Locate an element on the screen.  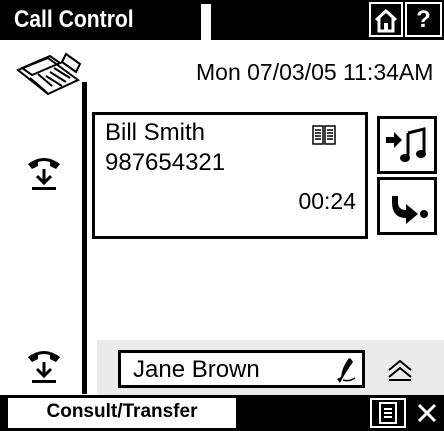
consult-transfer-button: Consult/Transfer is located at coordinates (122, 413).